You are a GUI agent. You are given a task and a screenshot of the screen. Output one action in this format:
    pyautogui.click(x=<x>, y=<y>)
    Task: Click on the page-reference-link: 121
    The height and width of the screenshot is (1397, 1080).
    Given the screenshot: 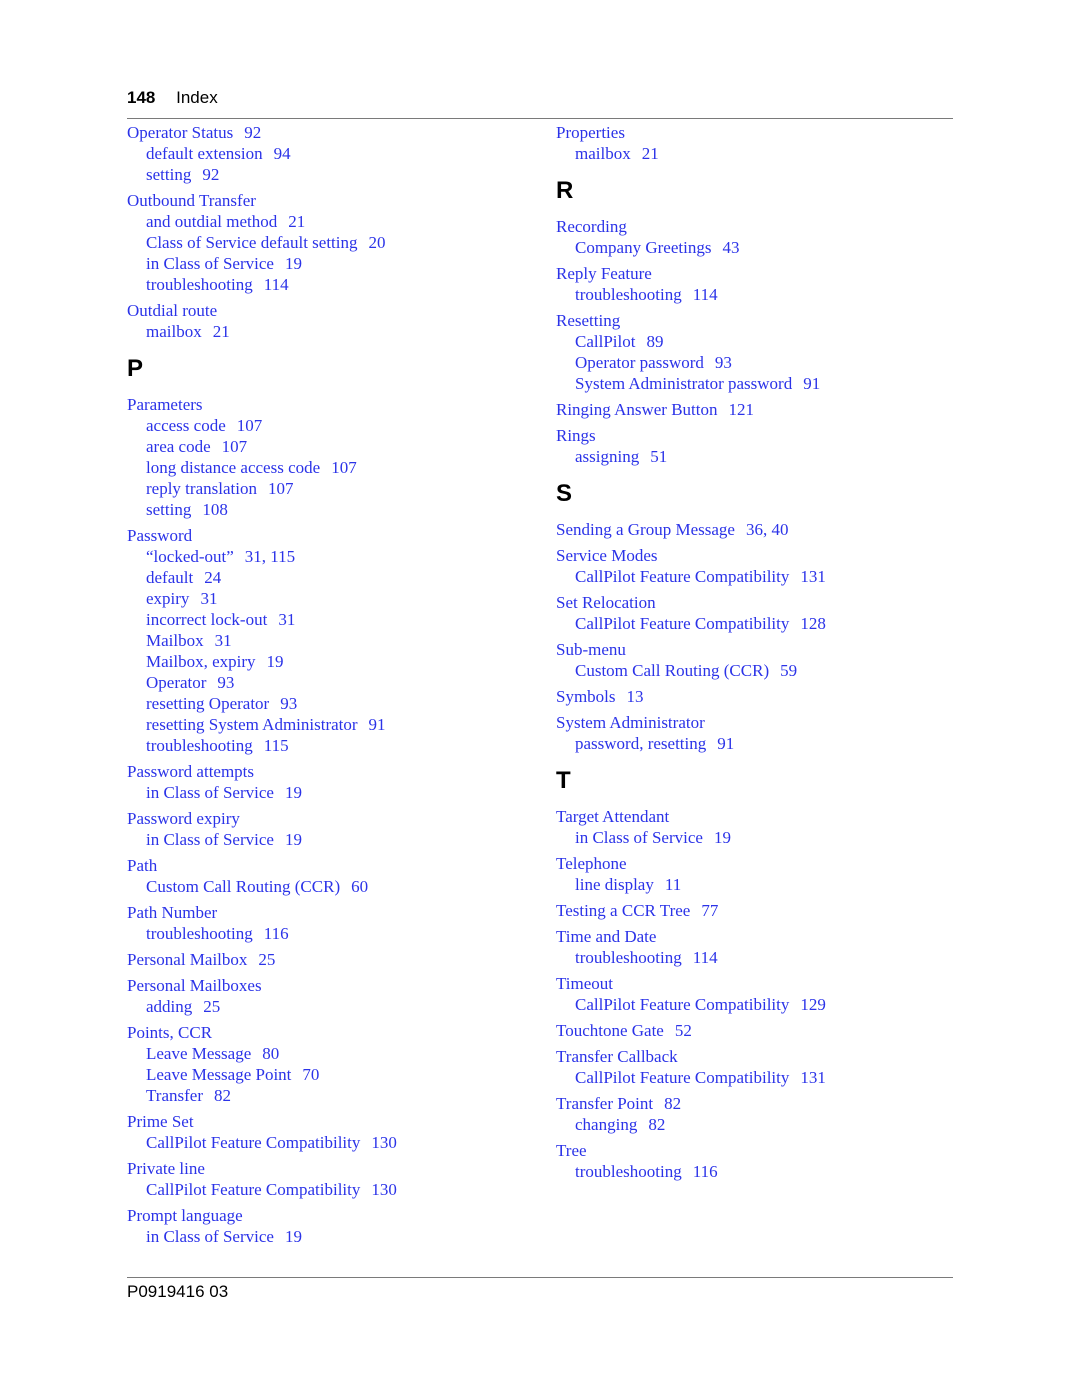 What is the action you would take?
    pyautogui.click(x=742, y=409)
    